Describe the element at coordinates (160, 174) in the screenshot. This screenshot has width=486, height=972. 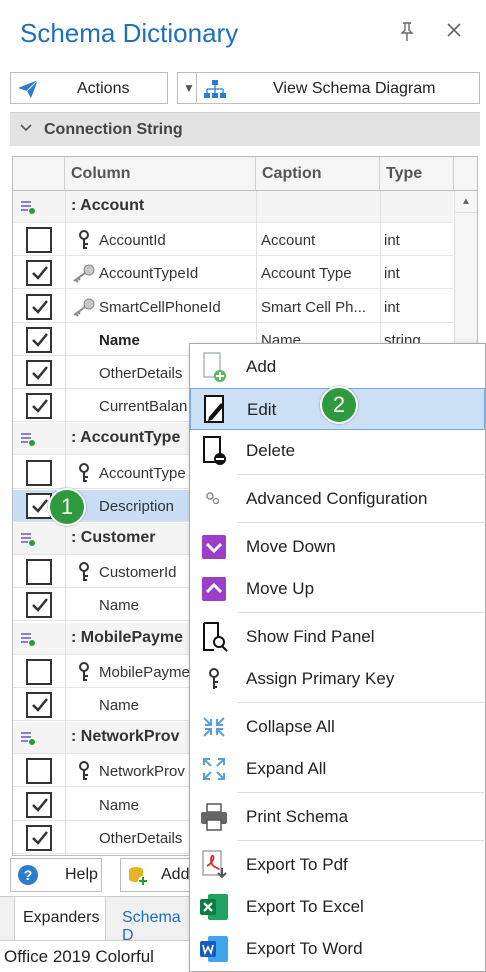
I see `column-header-column: Column` at that location.